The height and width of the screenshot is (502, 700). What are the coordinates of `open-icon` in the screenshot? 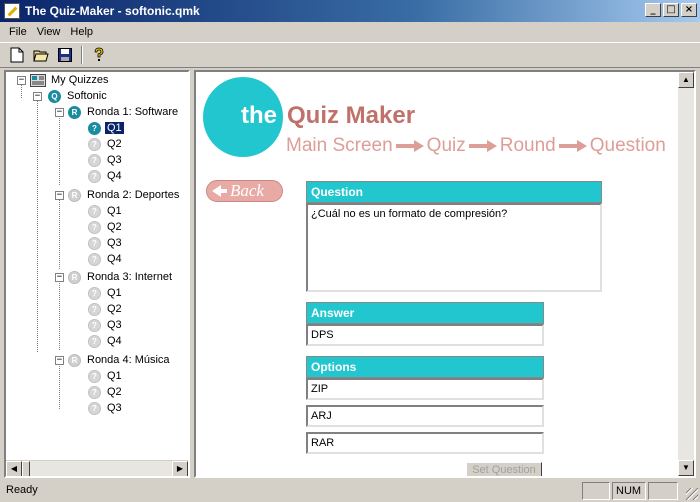 It's located at (41, 56).